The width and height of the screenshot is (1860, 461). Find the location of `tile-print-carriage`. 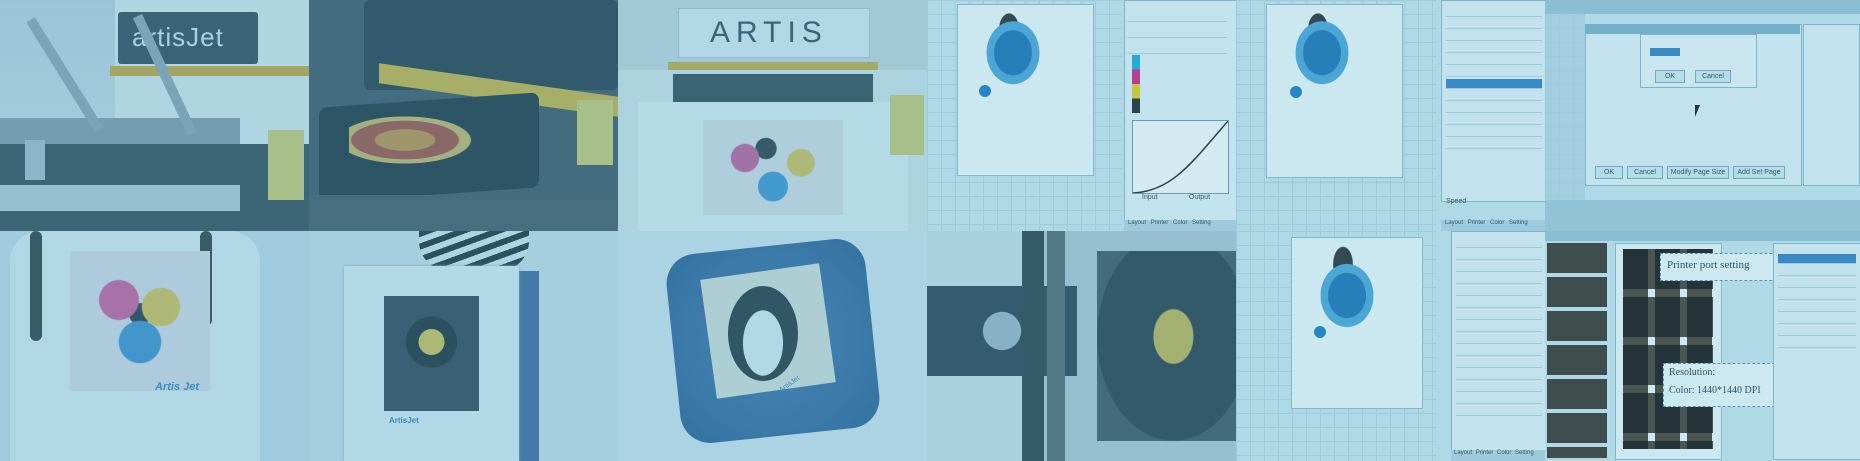

tile-print-carriage is located at coordinates (1081, 346).